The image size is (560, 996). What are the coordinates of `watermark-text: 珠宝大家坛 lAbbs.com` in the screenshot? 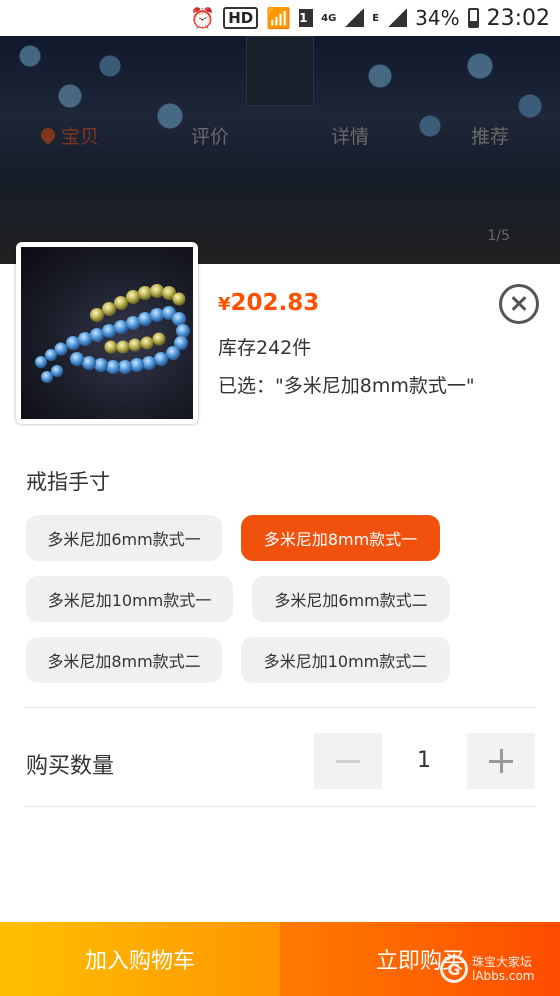 It's located at (503, 969).